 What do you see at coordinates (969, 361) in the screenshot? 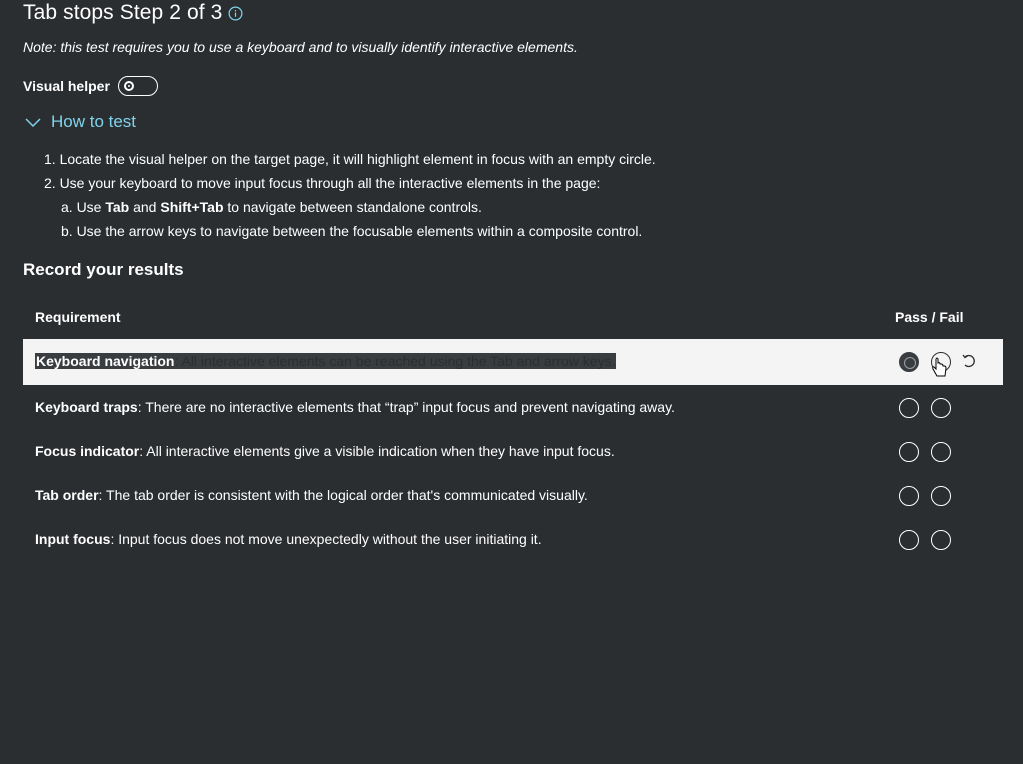
I see `undo-icon` at bounding box center [969, 361].